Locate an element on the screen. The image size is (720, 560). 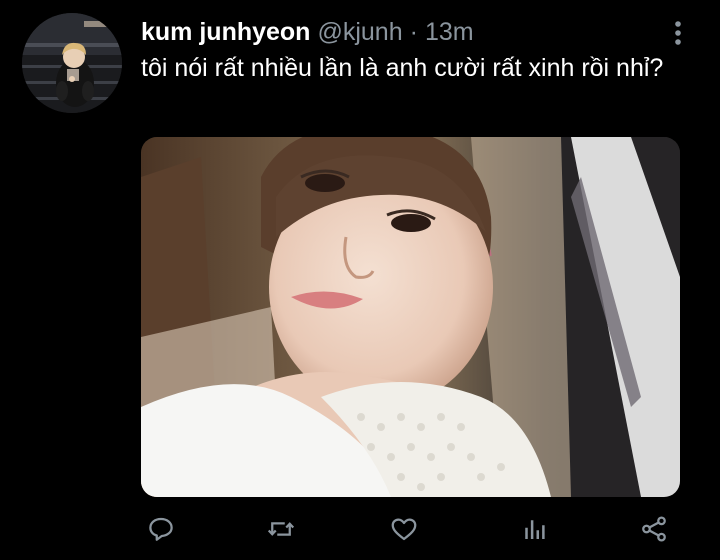
timestamp: 13m is located at coordinates (449, 32).